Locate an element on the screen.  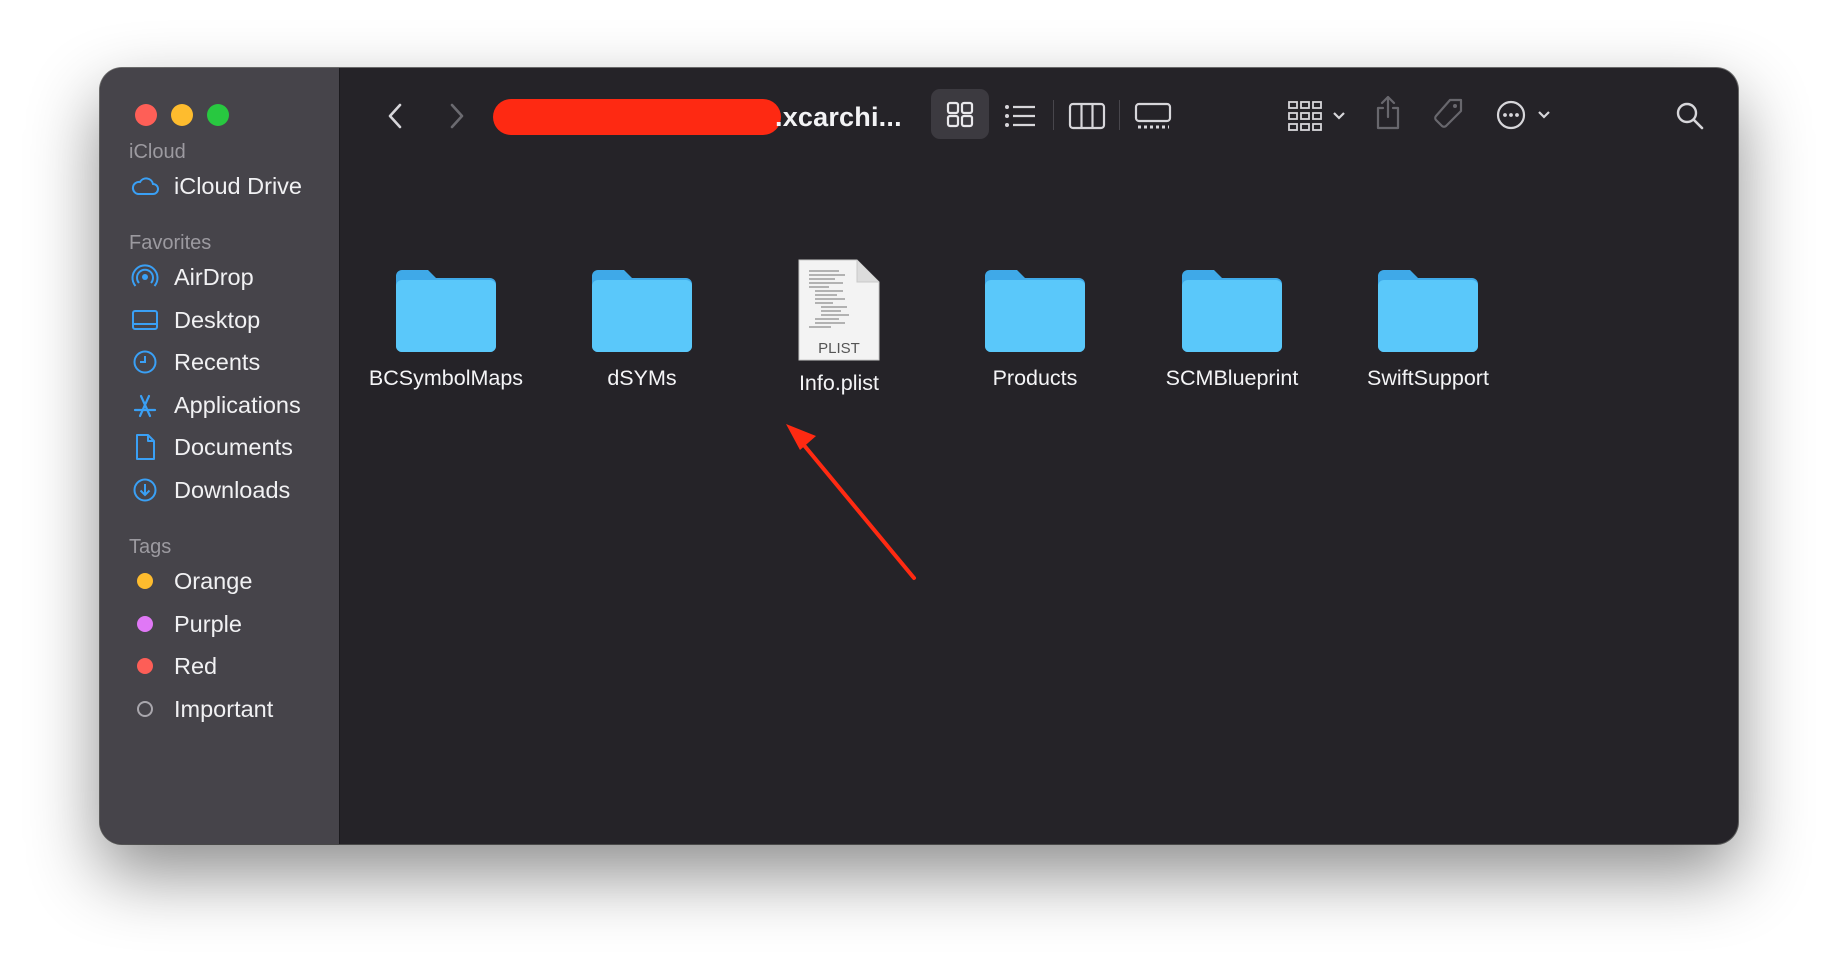
chevron-left-icon is located at coordinates (395, 116).